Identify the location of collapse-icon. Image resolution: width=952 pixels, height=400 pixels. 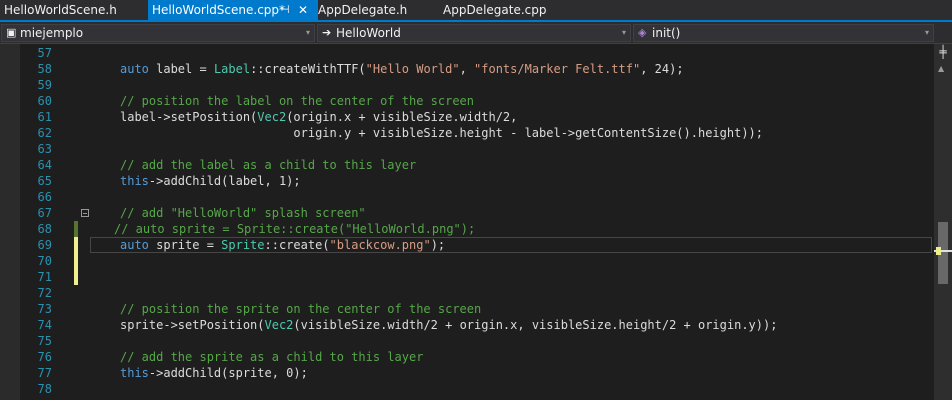
(85, 213).